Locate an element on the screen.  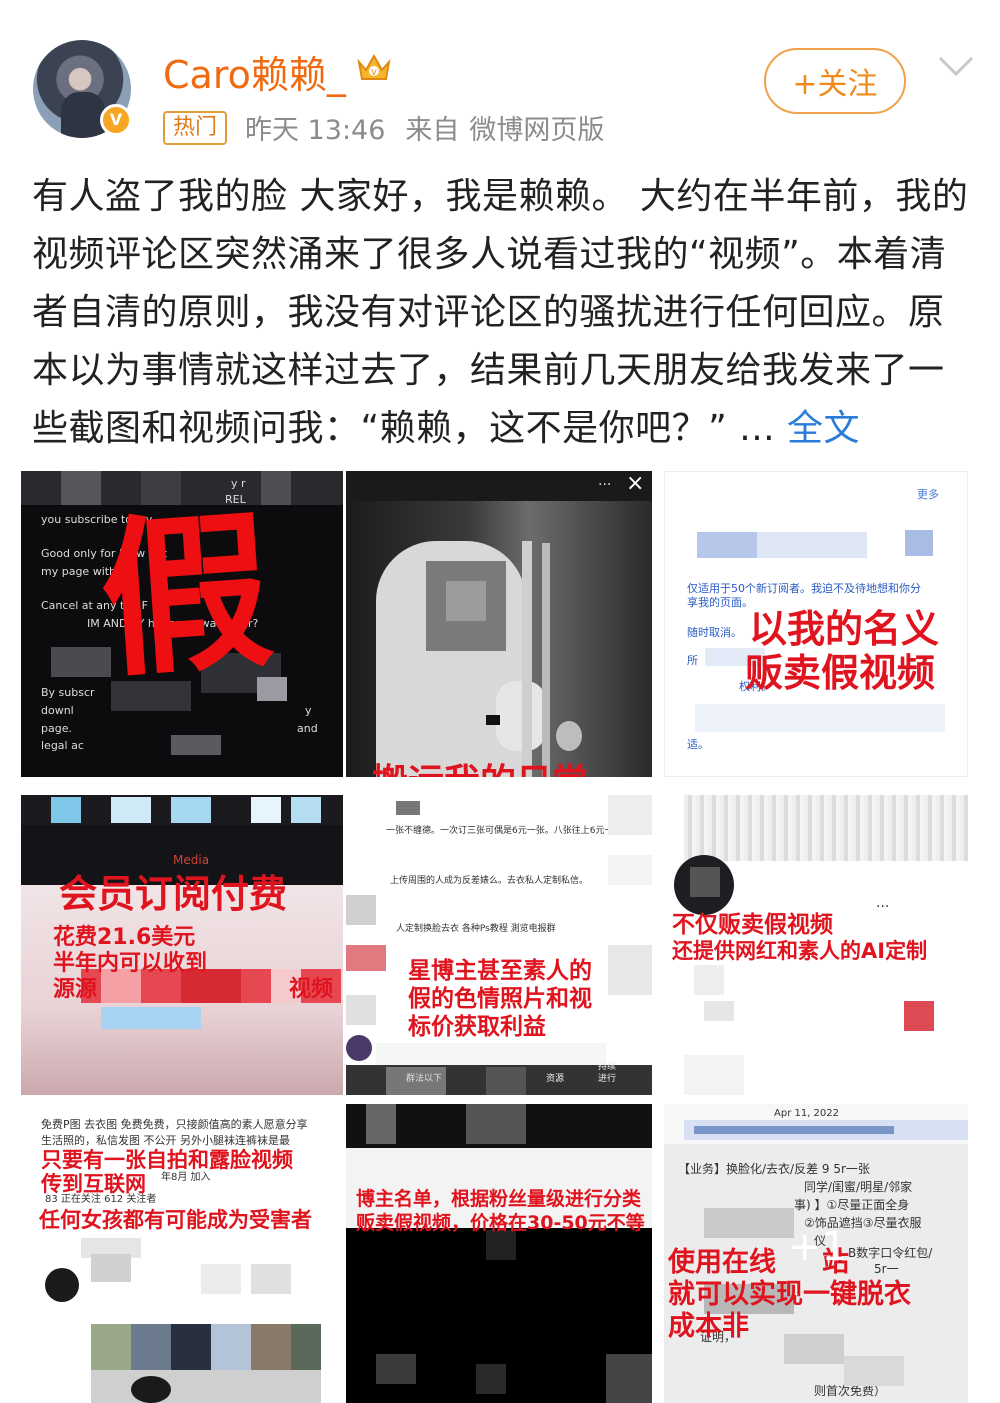
img5-line-7: 资源 is located at coordinates (555, 1079).